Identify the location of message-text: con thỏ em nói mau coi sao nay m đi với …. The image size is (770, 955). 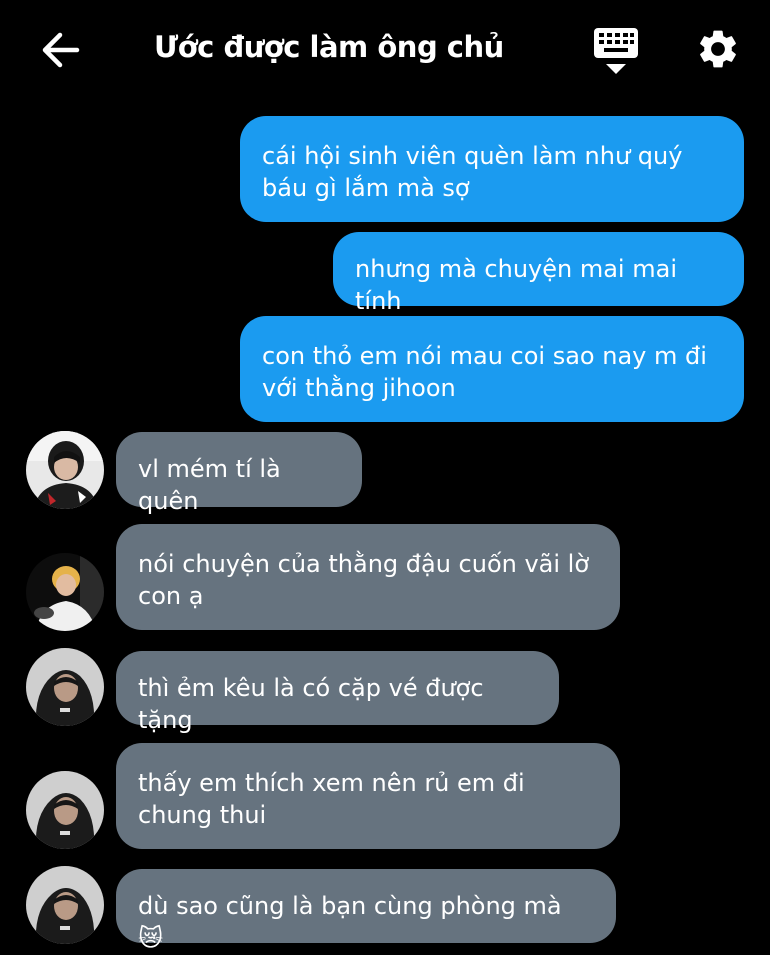
(484, 372).